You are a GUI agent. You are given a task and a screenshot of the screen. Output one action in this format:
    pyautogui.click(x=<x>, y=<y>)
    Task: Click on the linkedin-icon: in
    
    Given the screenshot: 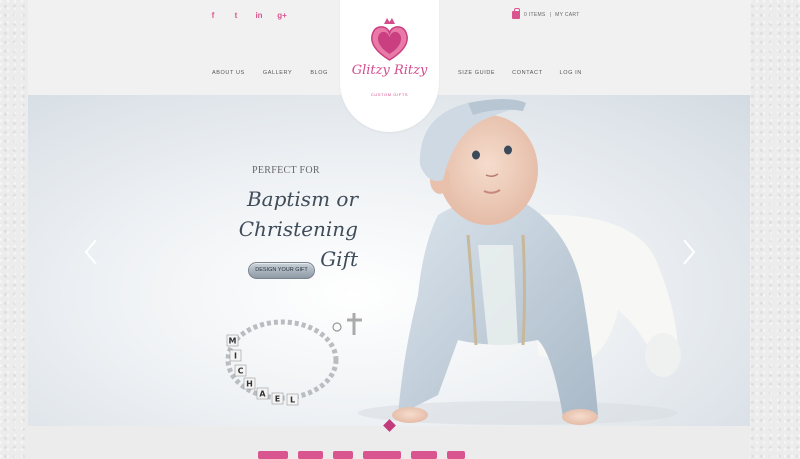 What is the action you would take?
    pyautogui.click(x=259, y=15)
    